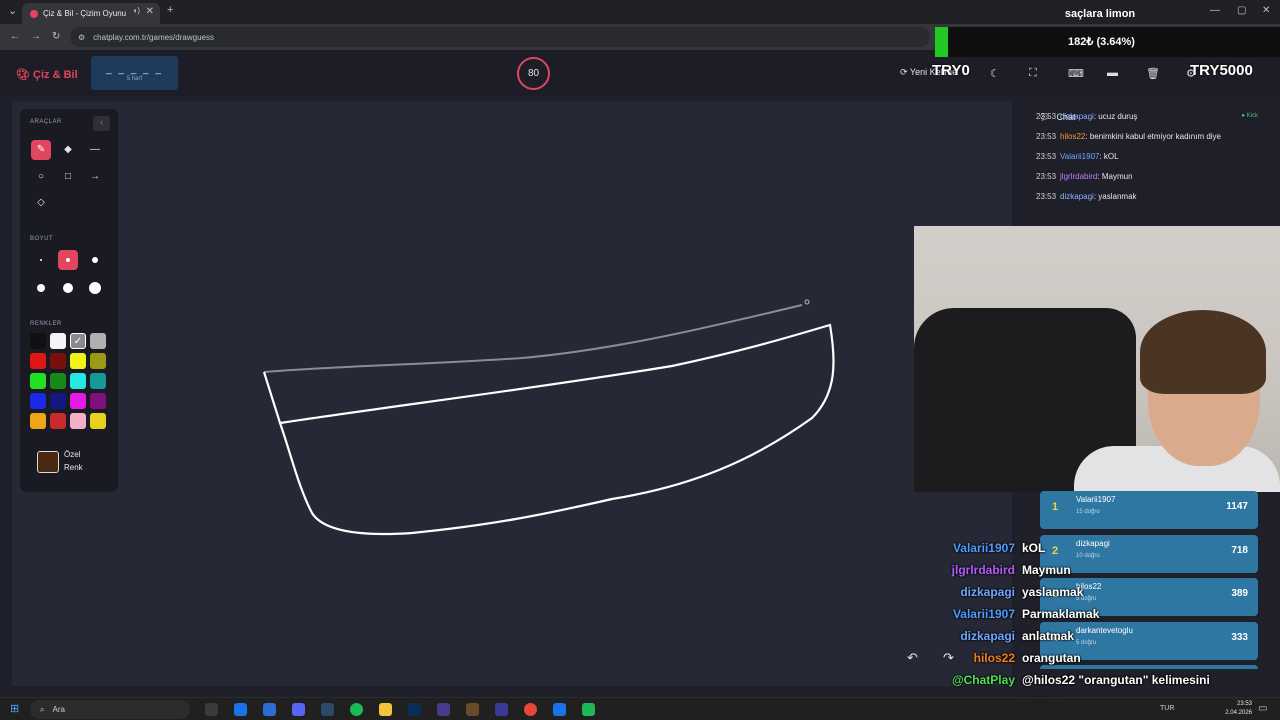 The image size is (1280, 720). What do you see at coordinates (356, 709) in the screenshot?
I see `spotify-icon` at bounding box center [356, 709].